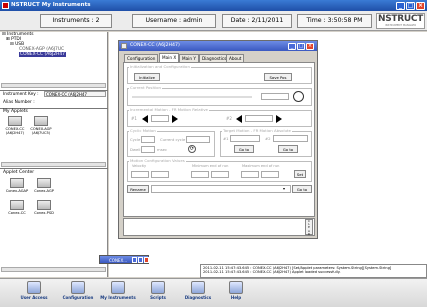 Image resolution: width=427 pixels, height=307 pixels. Describe the element at coordinates (279, 119) in the screenshot. I see `jog2-right-icon` at that location.